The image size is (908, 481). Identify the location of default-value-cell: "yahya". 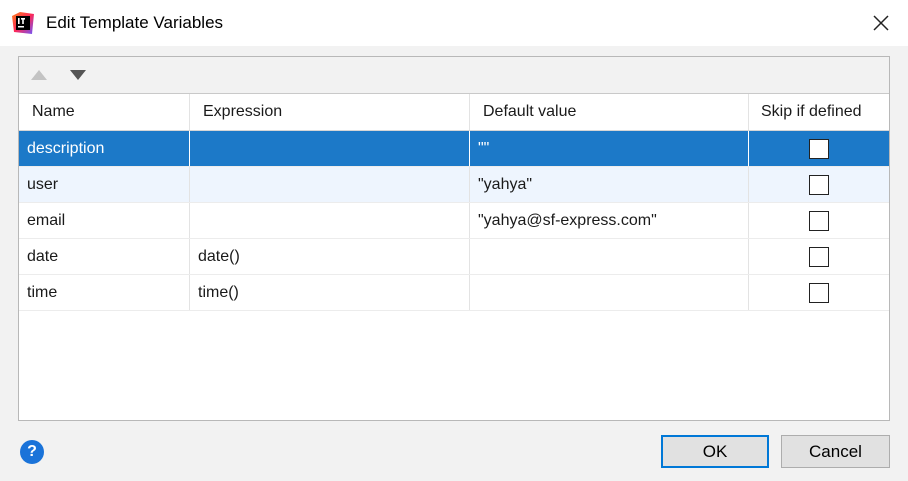
(608, 184).